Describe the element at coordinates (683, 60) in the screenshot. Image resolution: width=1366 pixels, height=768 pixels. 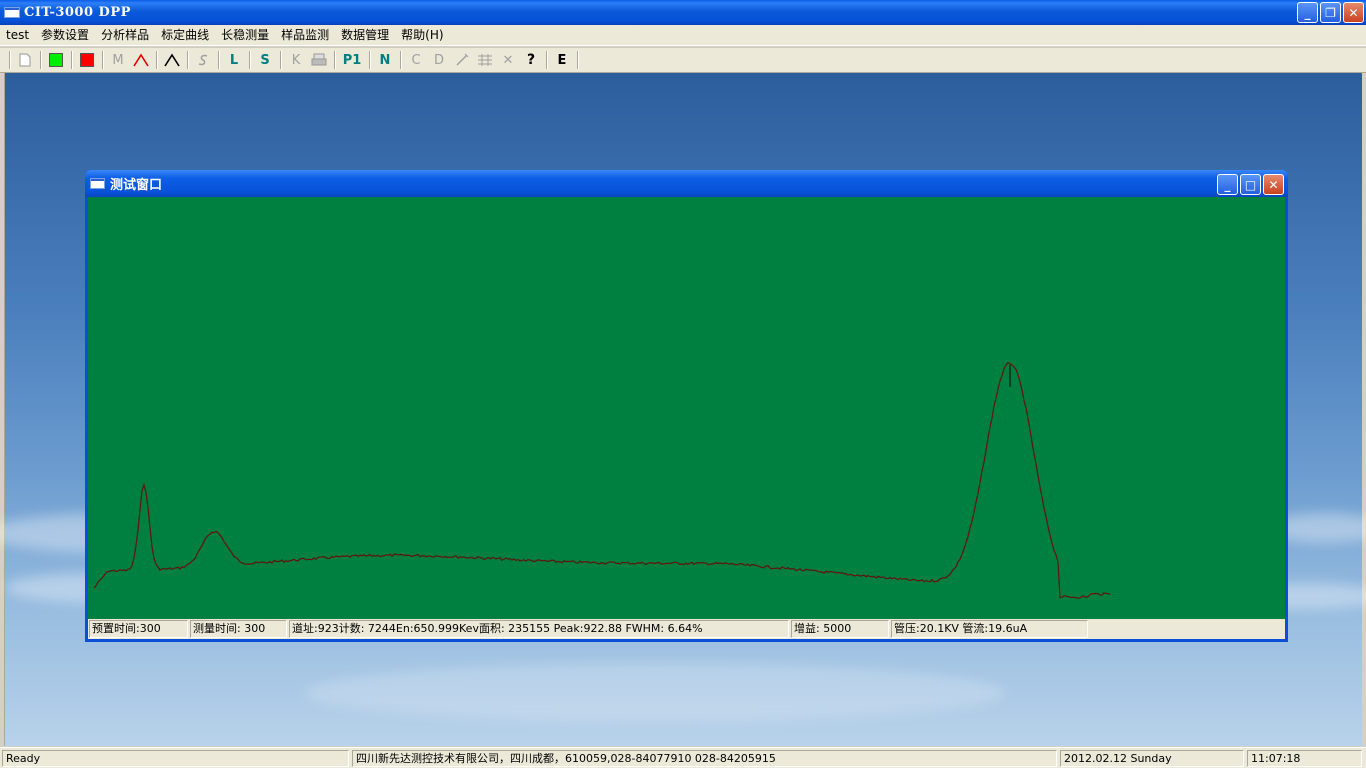
I see `toolbar: M L S K P1 N C D ✕ ? E` at that location.